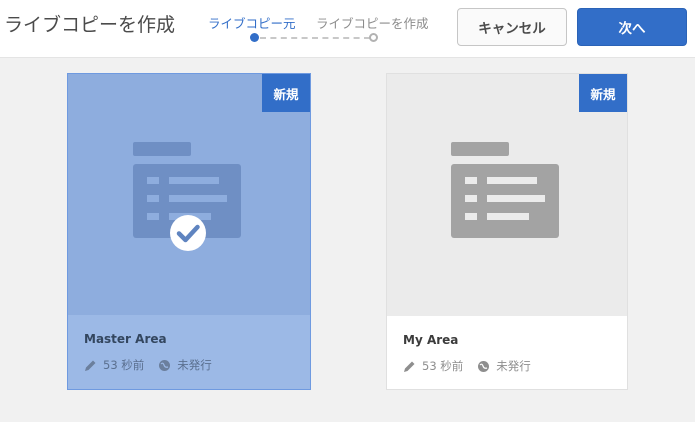  I want to click on header: ライブコピーを作成 ライブコピー元 ライブコピーを作成 キャンセル 次へ, so click(347, 29).